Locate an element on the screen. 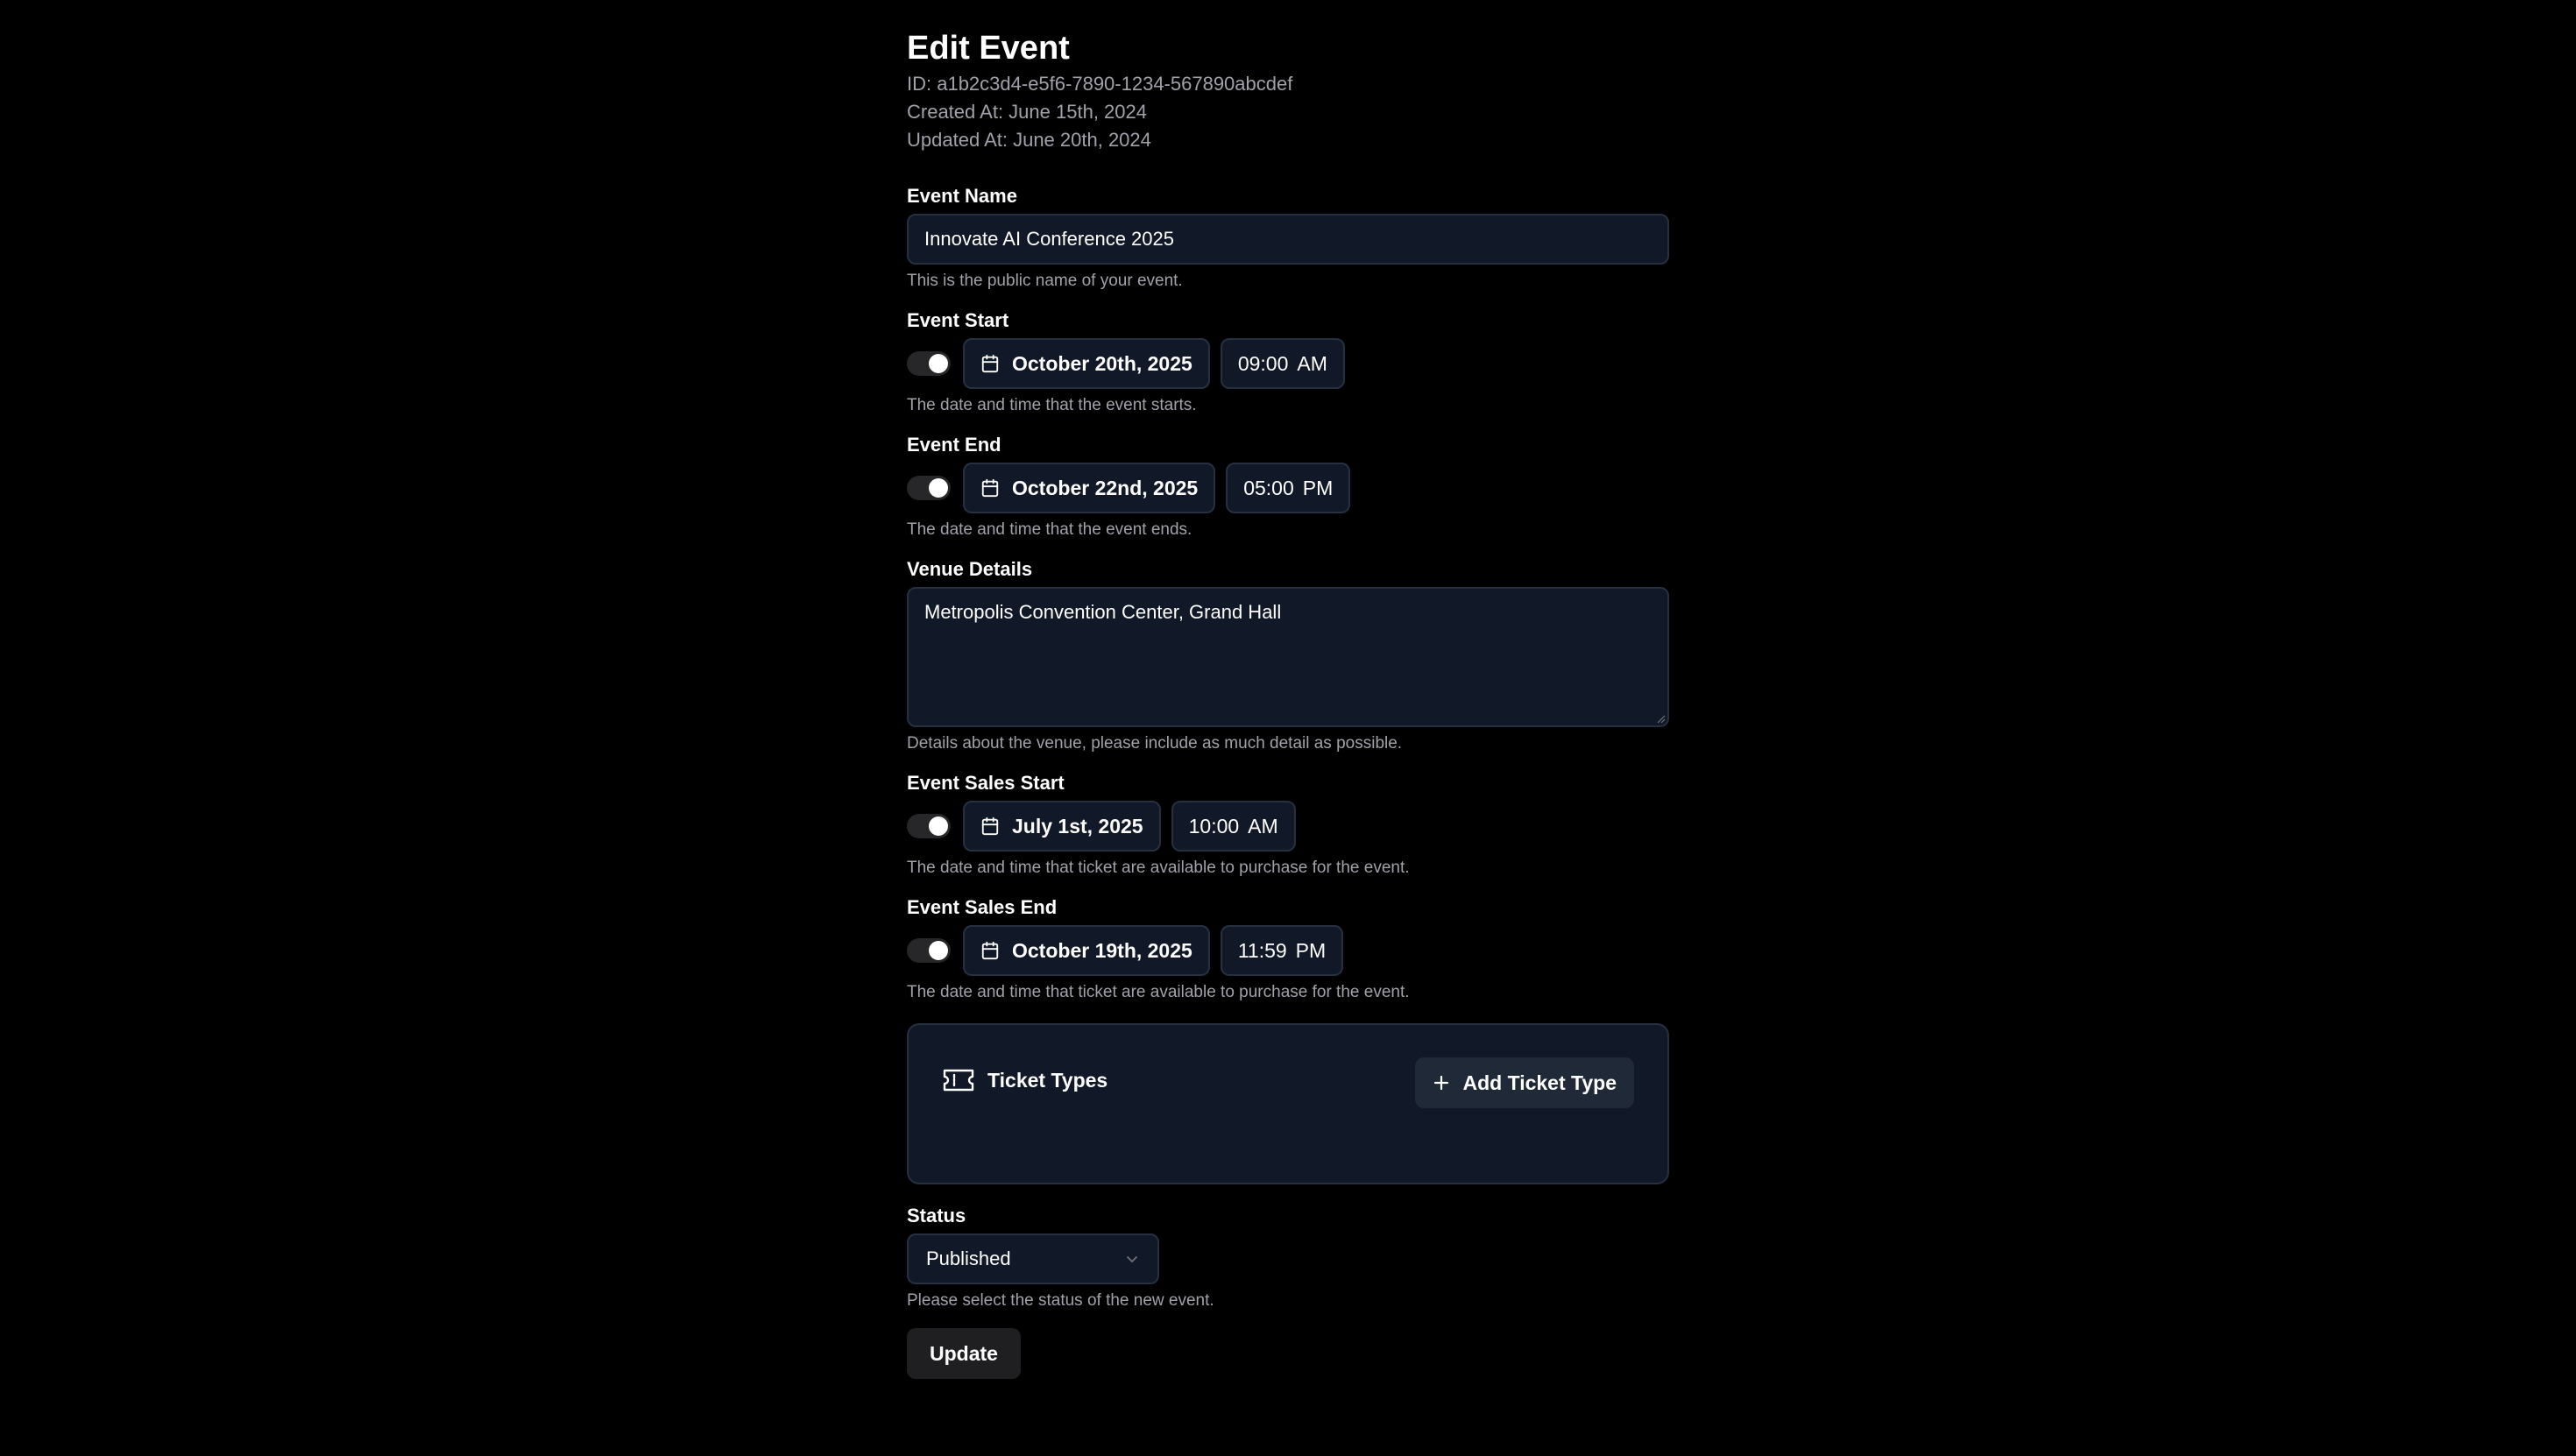  event-name-hint: This is the public name of your event. is located at coordinates (1045, 281).